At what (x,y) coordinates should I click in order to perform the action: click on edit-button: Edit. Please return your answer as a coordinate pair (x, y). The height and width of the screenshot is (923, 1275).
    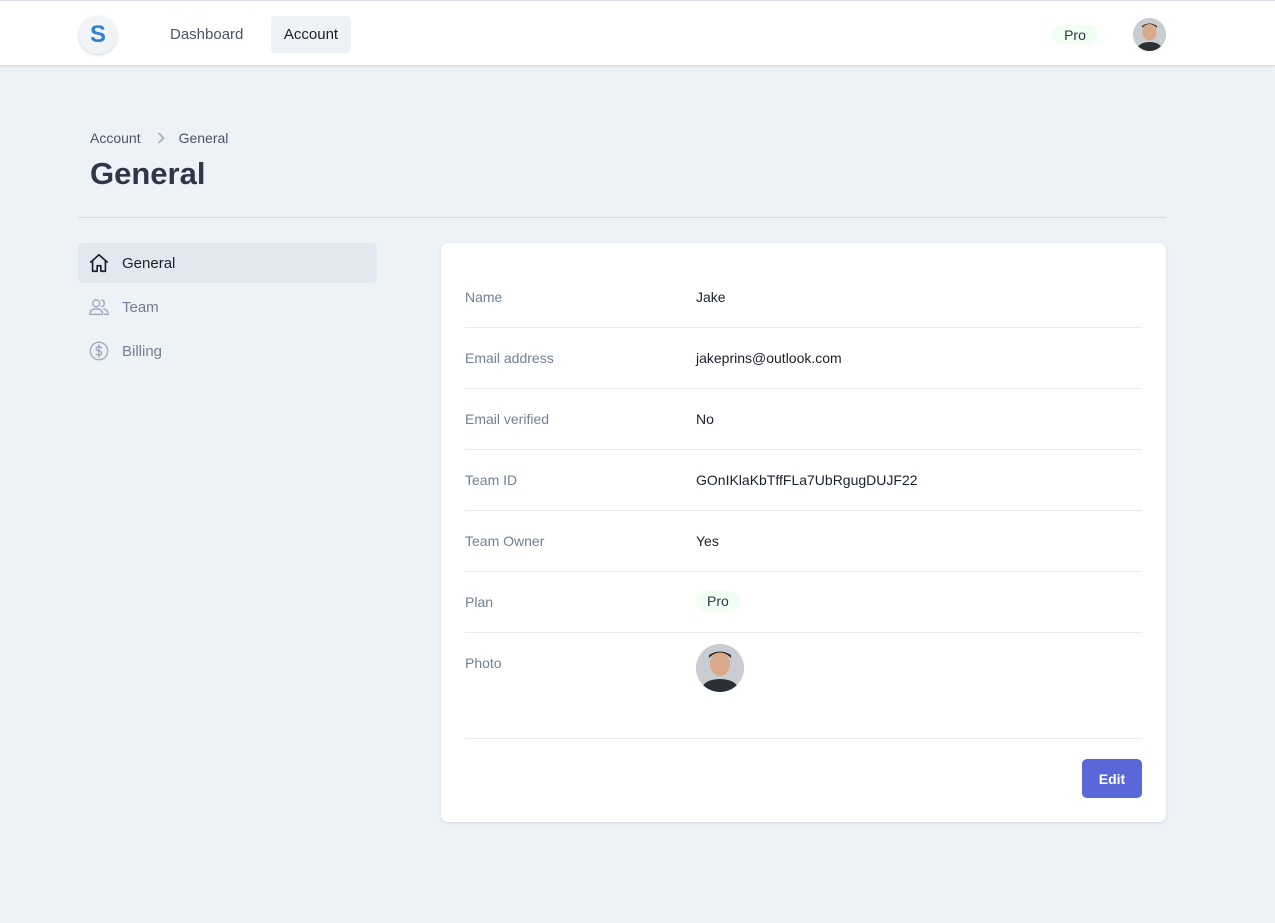
    Looking at the image, I should click on (1112, 778).